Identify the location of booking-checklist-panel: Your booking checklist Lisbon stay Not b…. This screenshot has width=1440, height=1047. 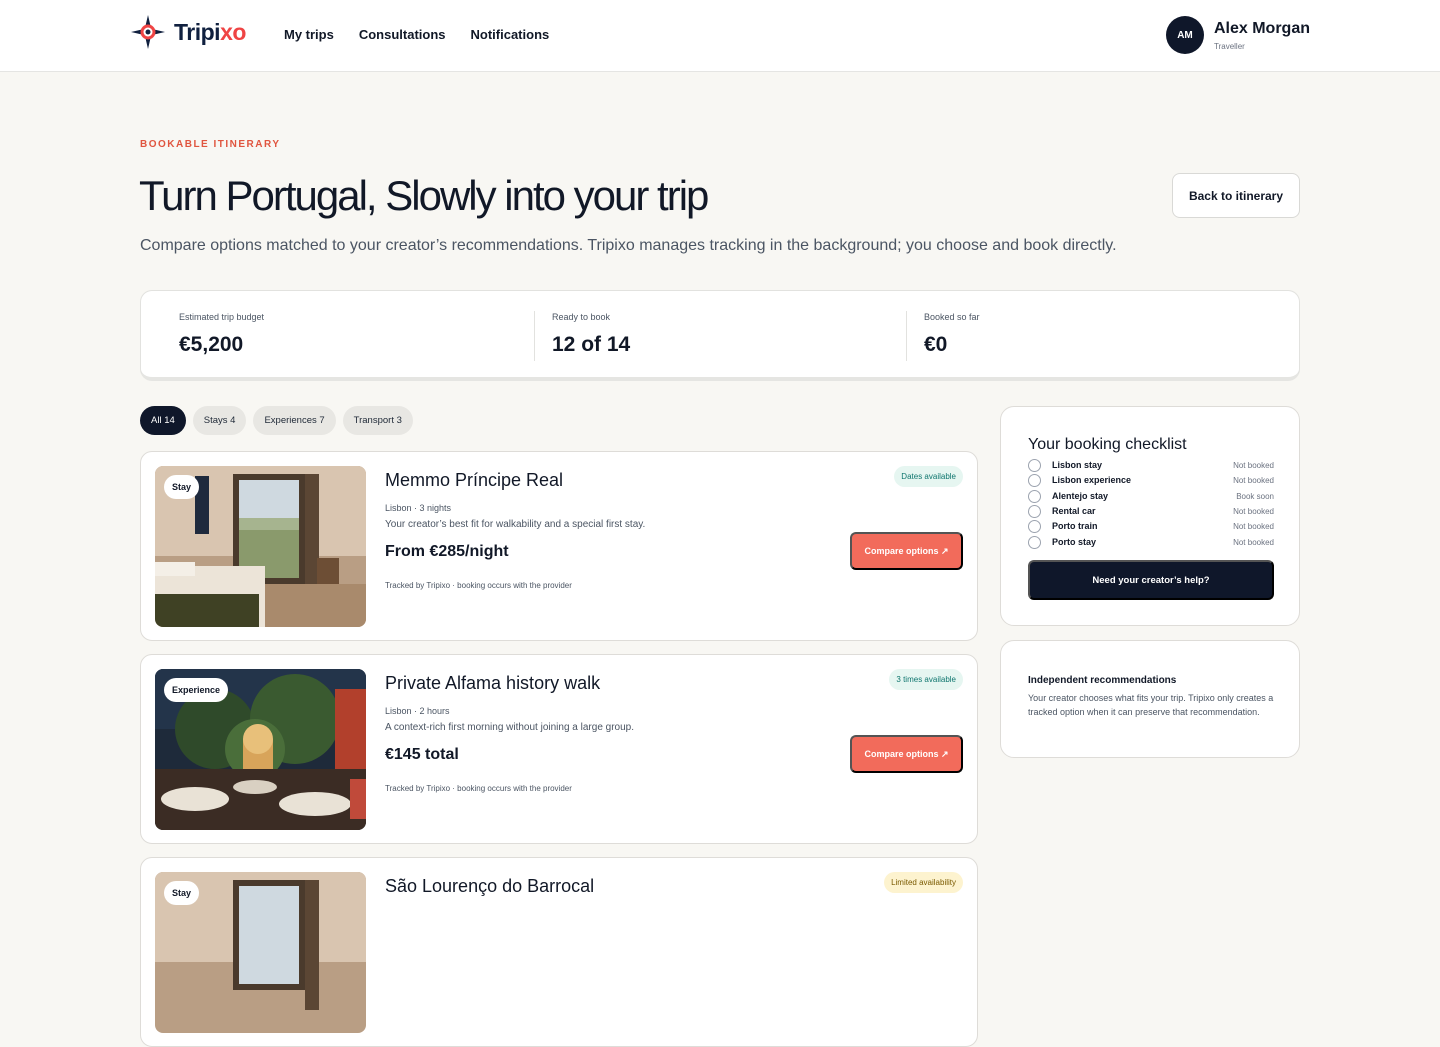
(1150, 516).